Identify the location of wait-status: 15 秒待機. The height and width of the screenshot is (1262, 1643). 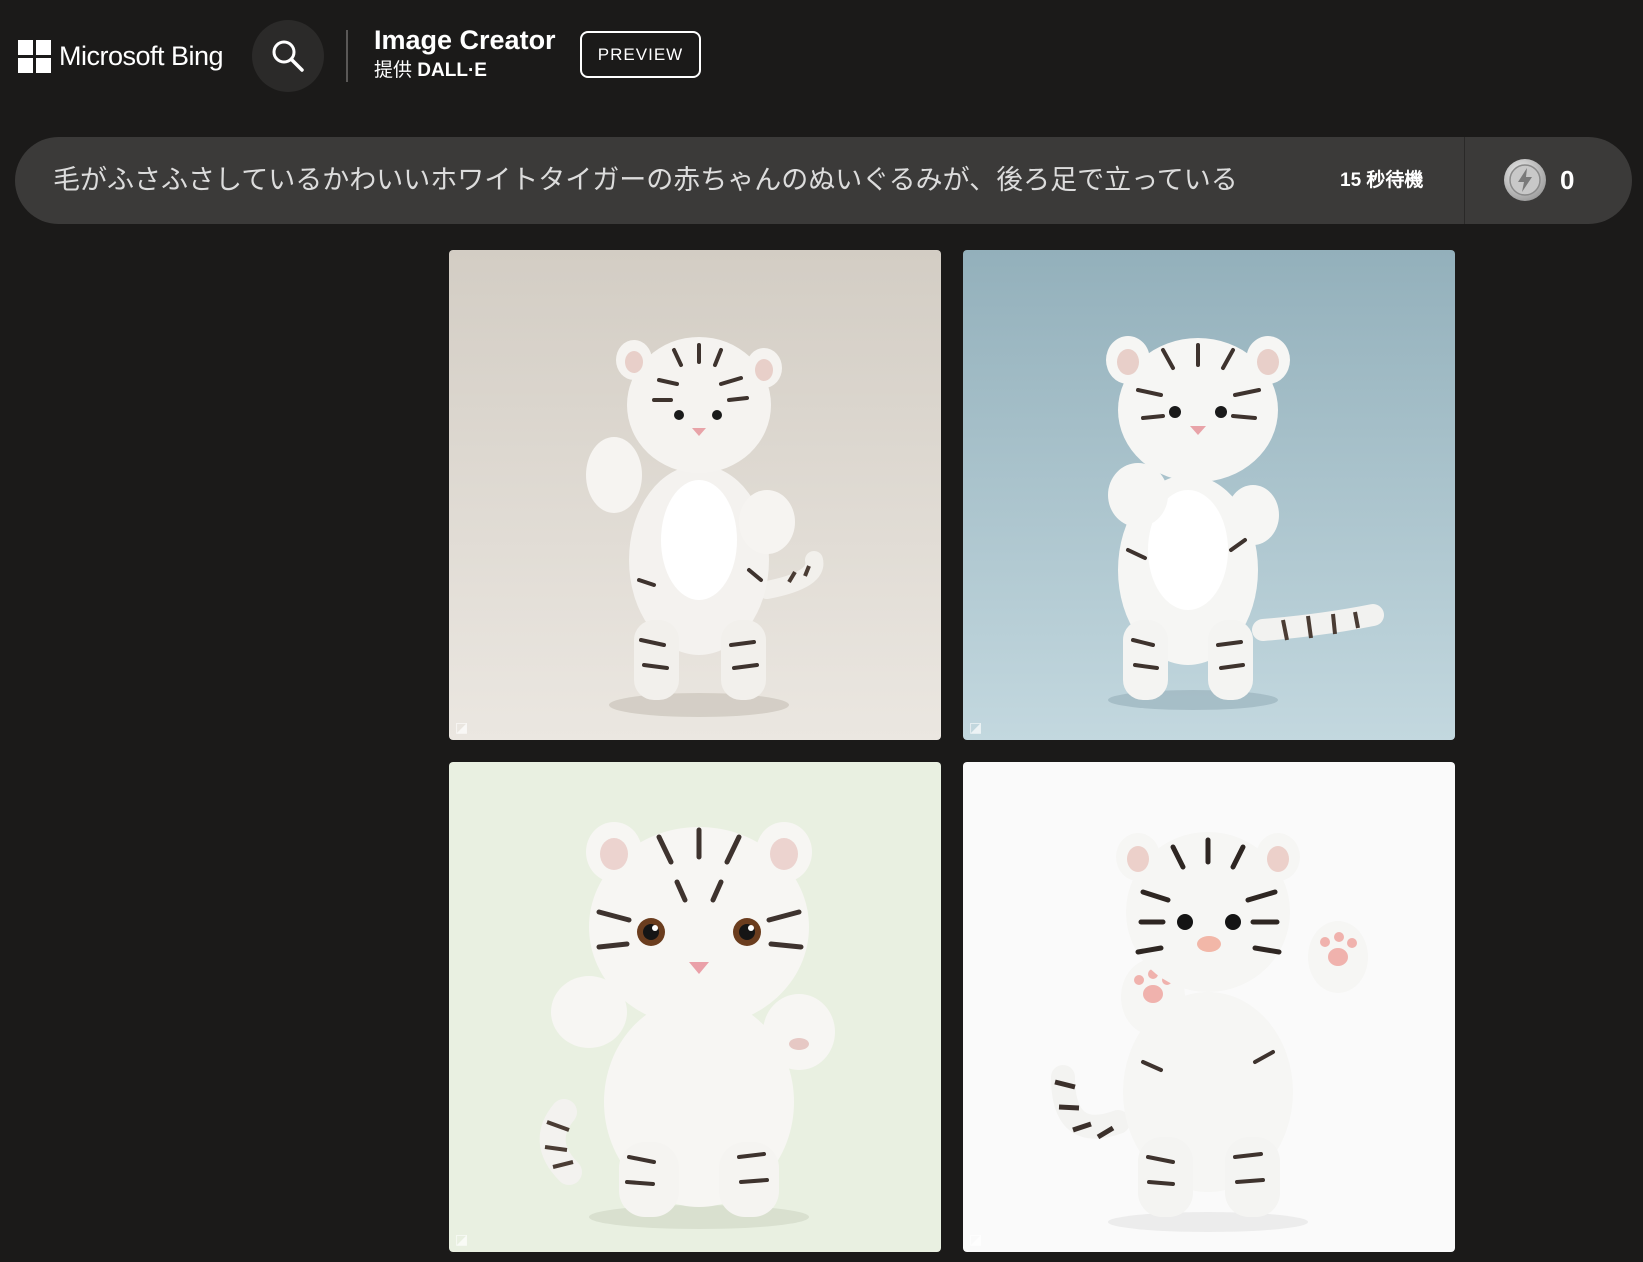
(1382, 180).